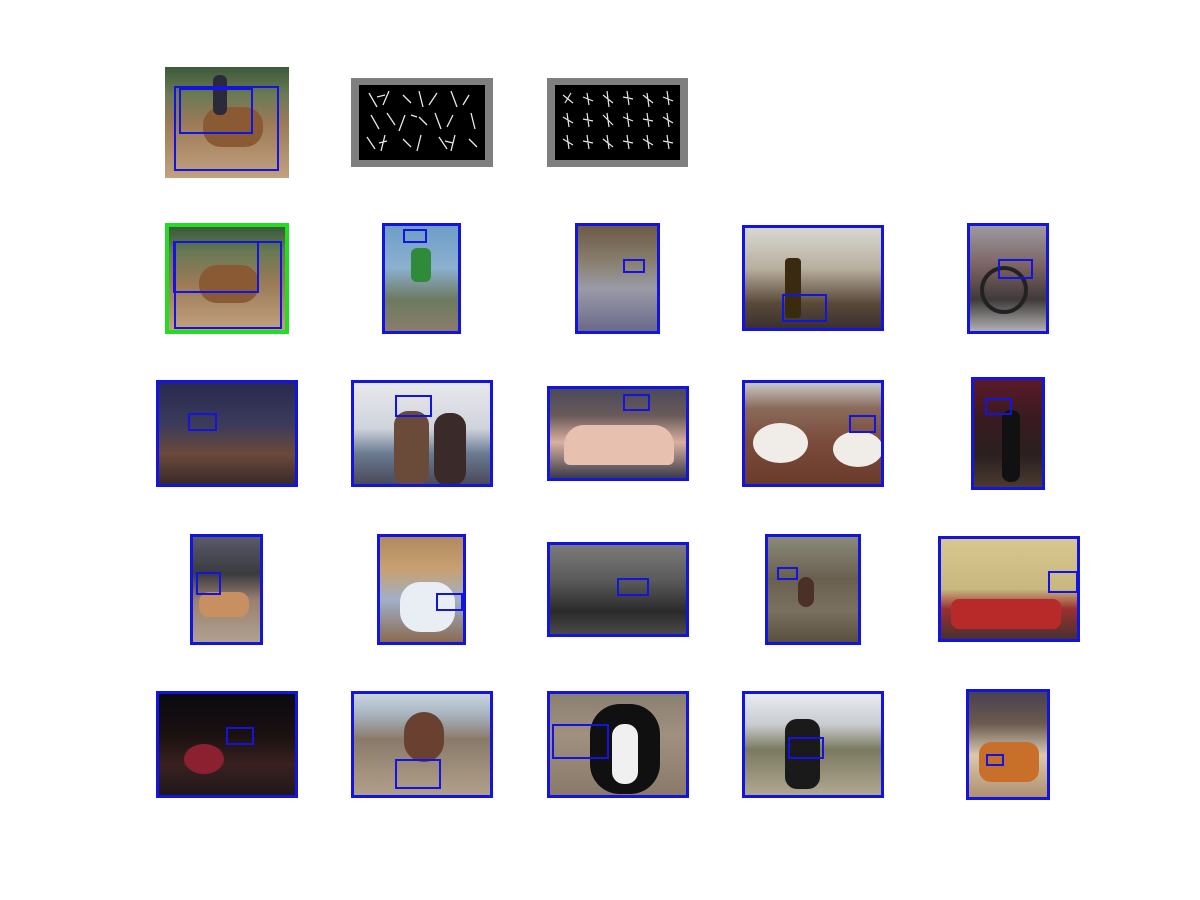 The image size is (1200, 900). I want to click on result-tile-pink-mini-car, so click(618, 433).